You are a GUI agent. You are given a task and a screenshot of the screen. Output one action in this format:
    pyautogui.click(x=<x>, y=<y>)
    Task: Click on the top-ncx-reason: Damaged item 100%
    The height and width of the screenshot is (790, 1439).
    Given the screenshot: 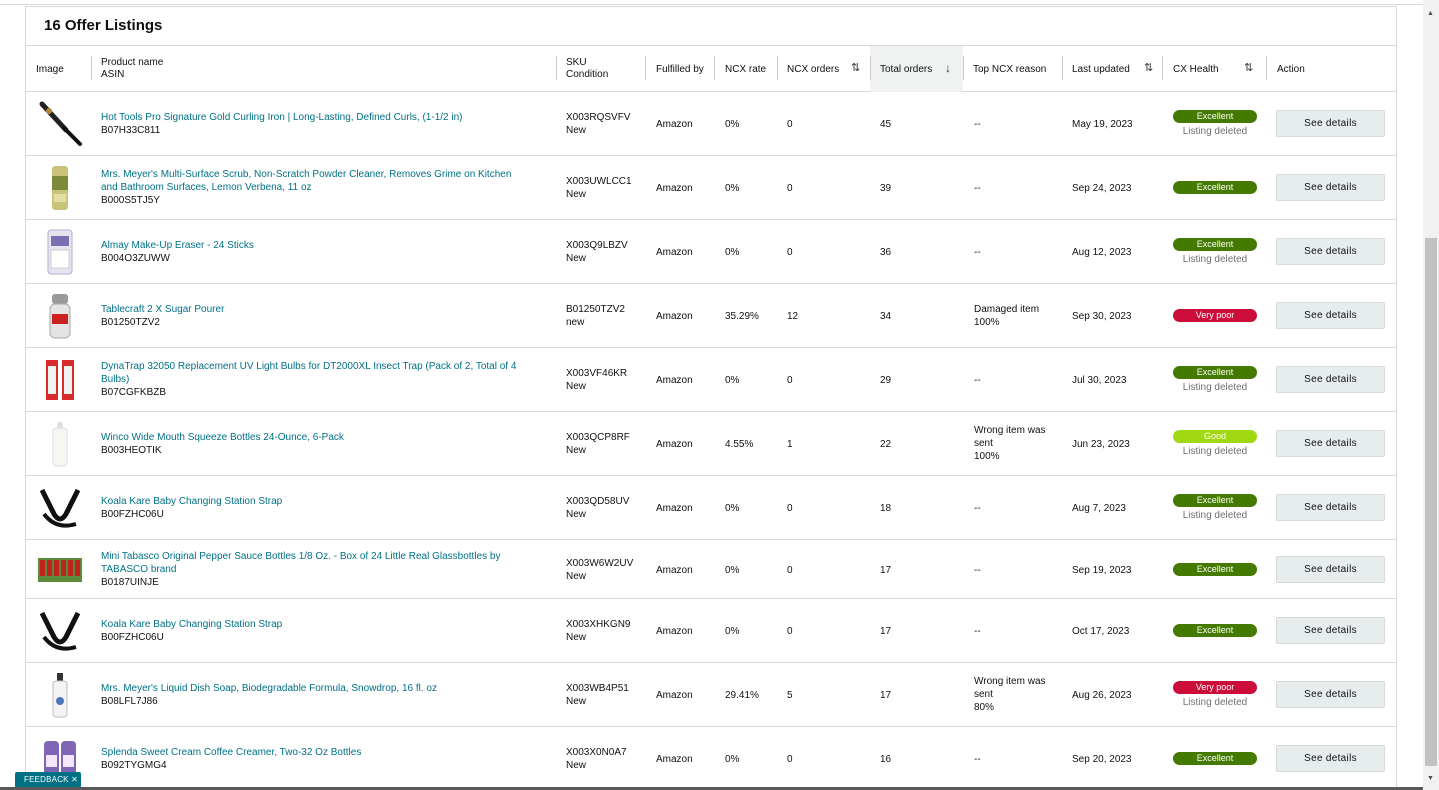 What is the action you would take?
    pyautogui.click(x=1007, y=316)
    